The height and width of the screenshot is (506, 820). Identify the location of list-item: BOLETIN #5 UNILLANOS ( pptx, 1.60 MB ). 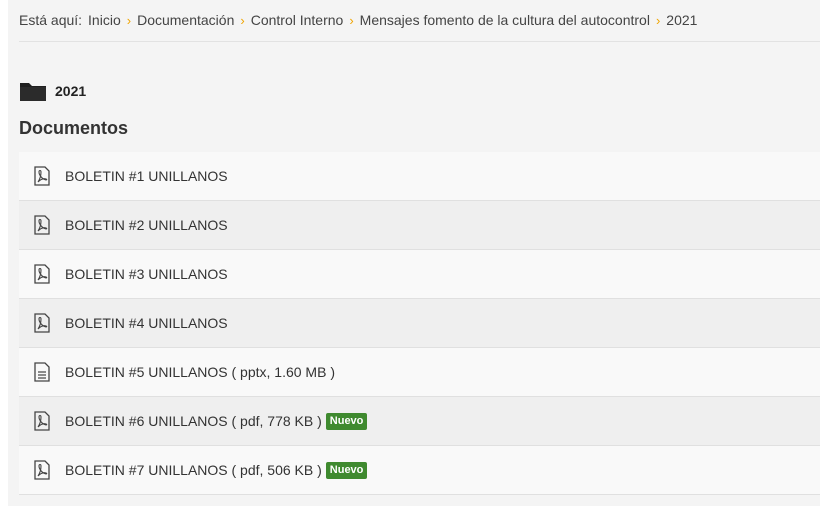
(419, 372).